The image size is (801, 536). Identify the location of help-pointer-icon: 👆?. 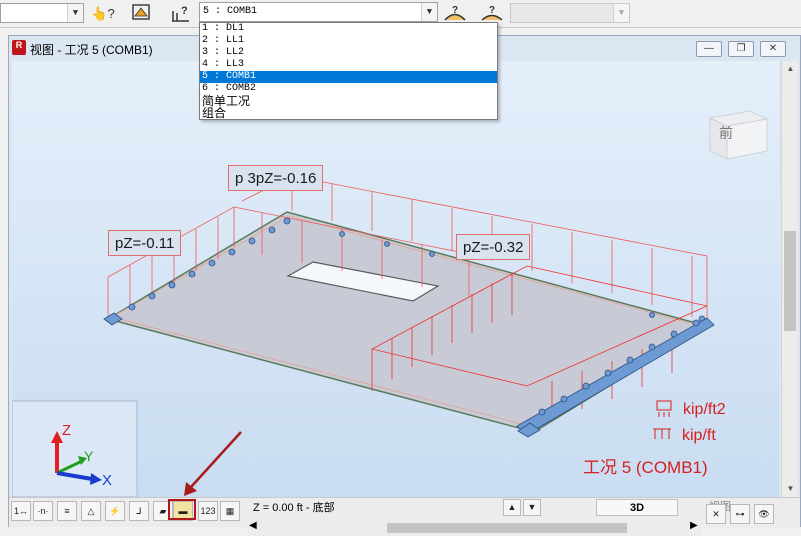
(103, 14).